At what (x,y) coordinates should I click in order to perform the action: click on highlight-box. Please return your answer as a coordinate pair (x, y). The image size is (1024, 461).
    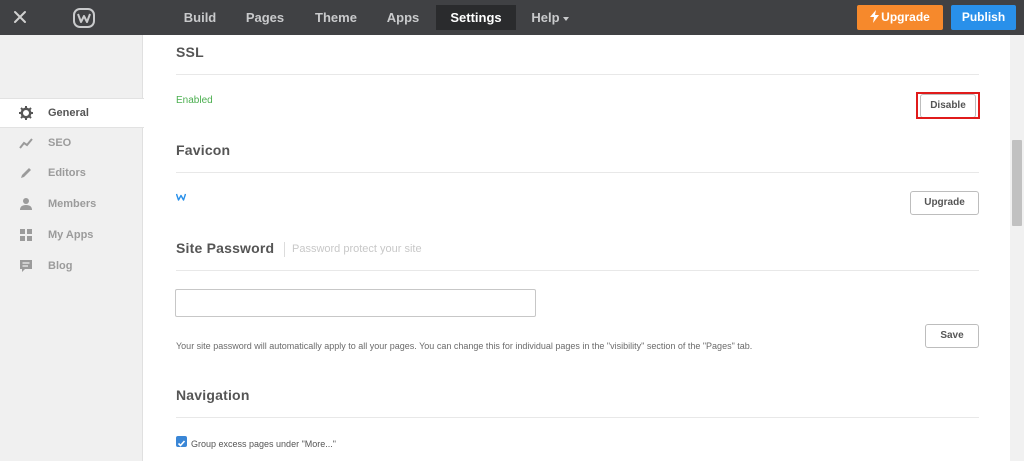
    Looking at the image, I should click on (948, 105).